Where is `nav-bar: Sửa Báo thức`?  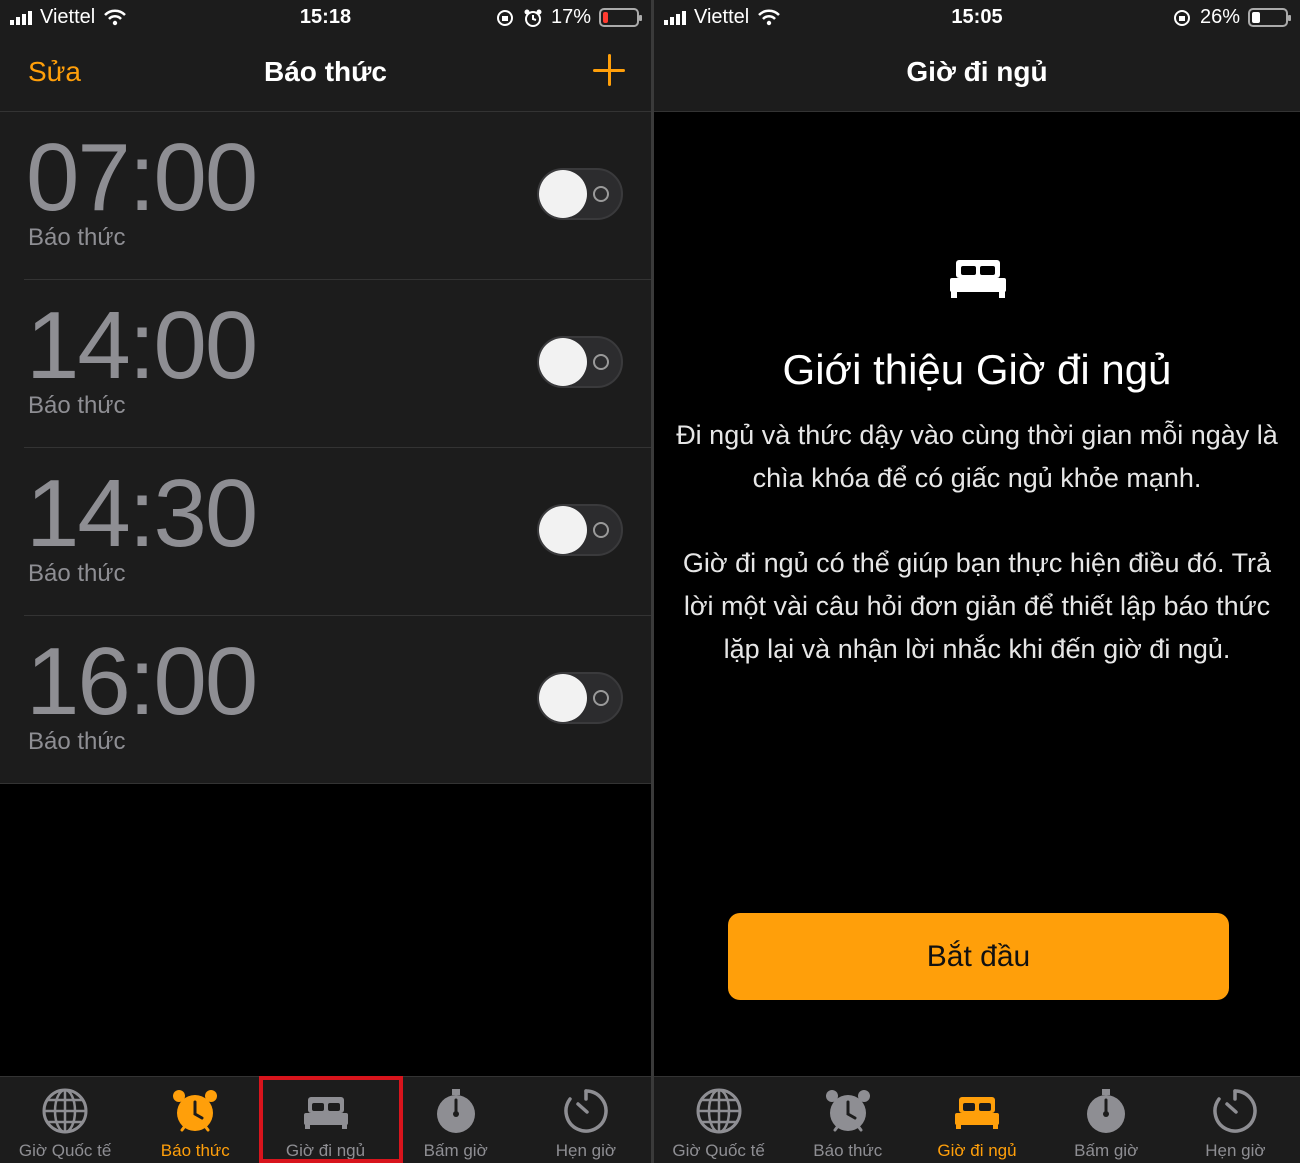
nav-bar: Sửa Báo thức is located at coordinates (325, 74).